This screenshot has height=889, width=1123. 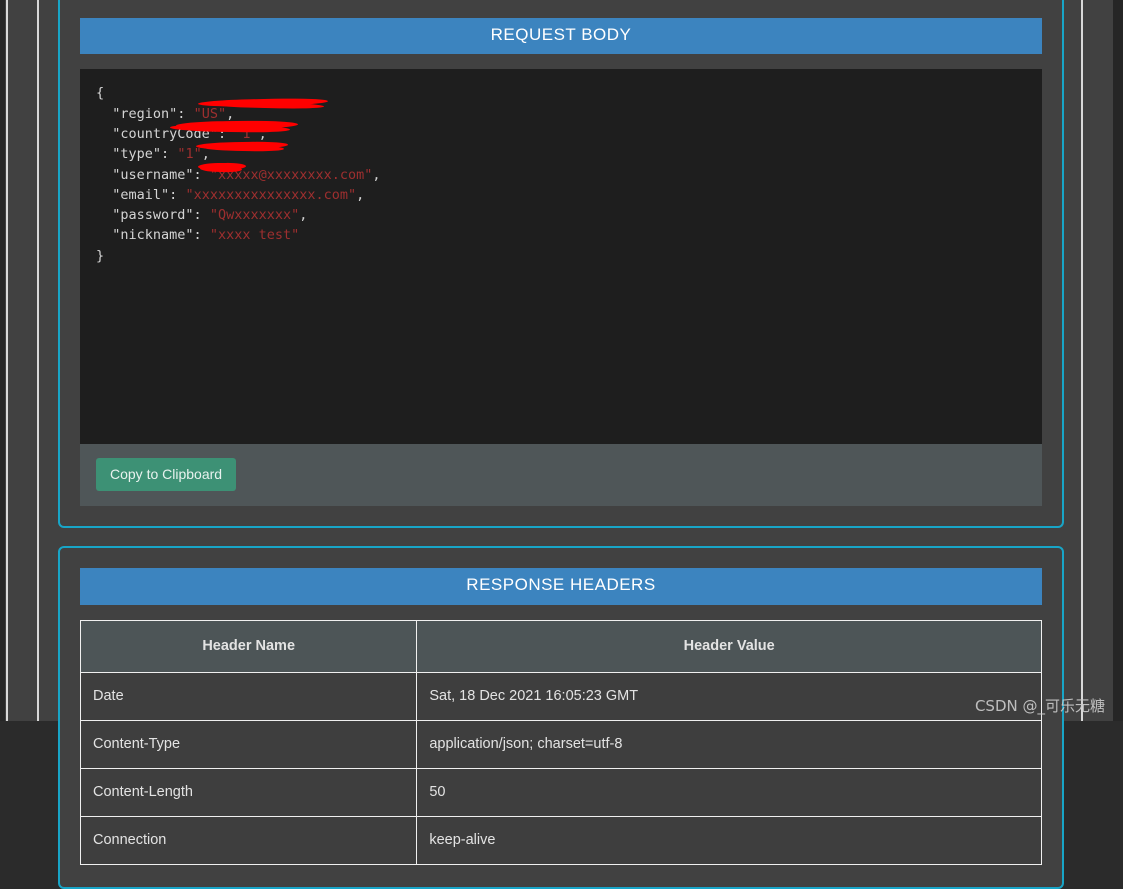 What do you see at coordinates (1082, 360) in the screenshot?
I see `vertical-rule-right` at bounding box center [1082, 360].